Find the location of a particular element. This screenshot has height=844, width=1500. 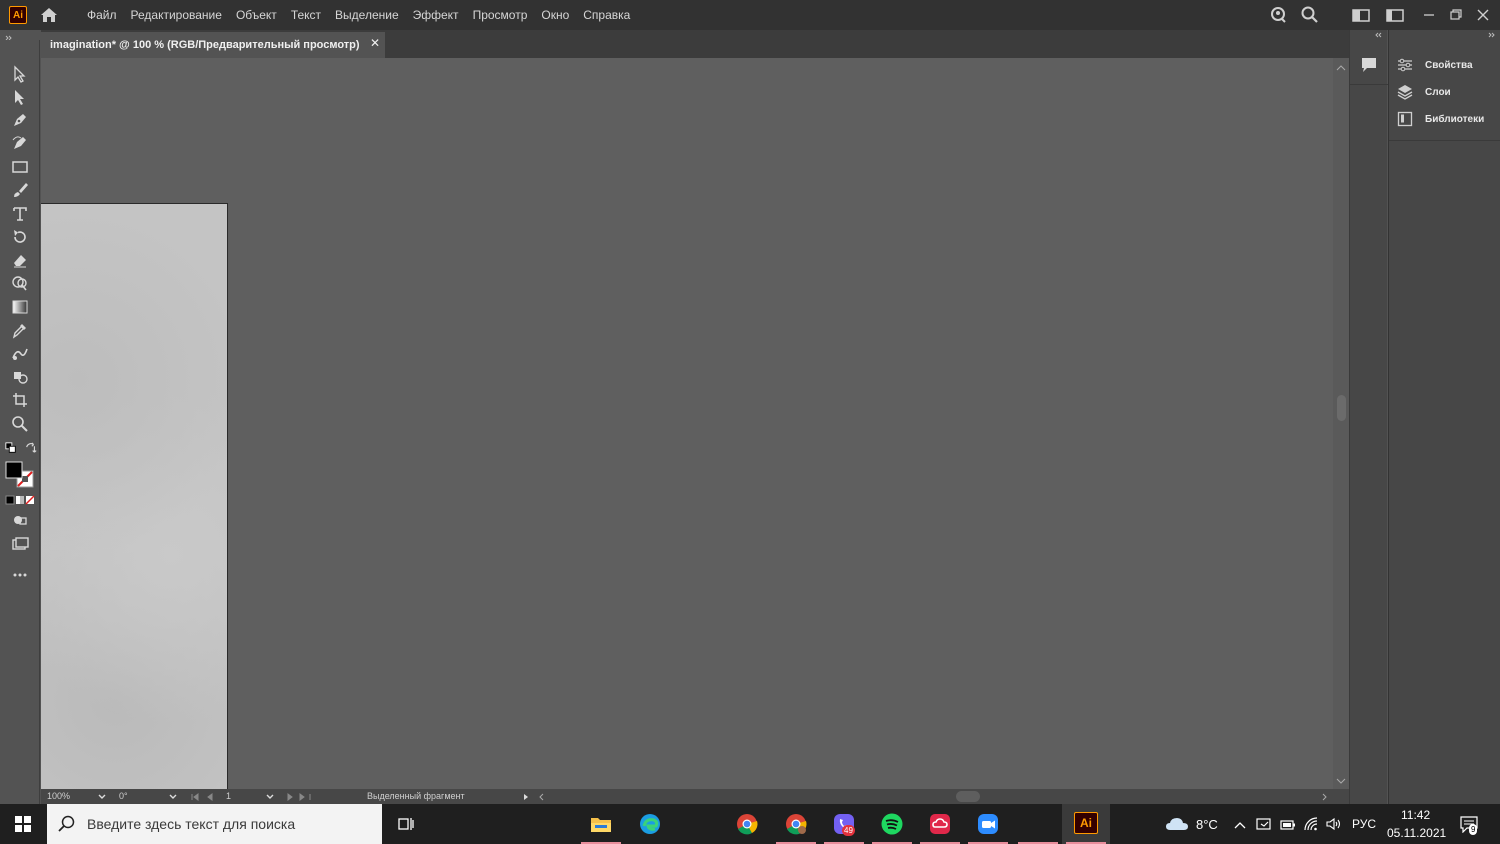

show-hidden-icons-icon is located at coordinates (1240, 824).